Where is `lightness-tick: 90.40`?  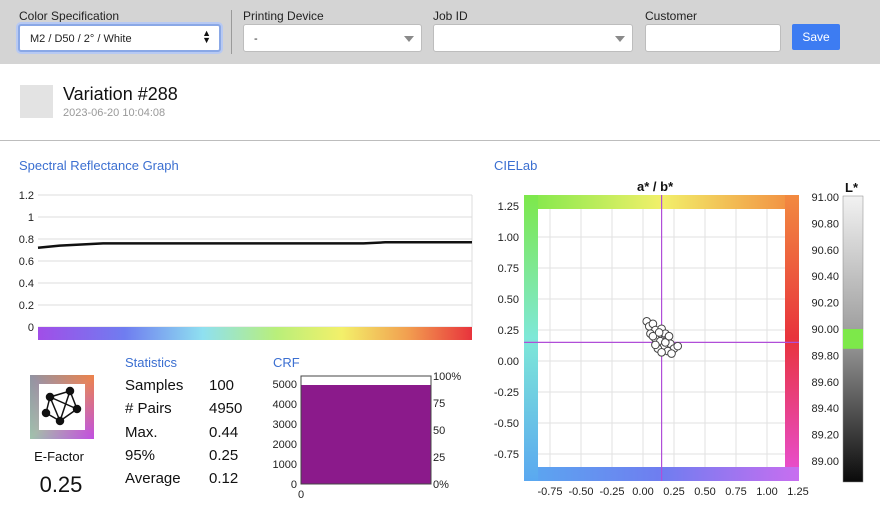
lightness-tick: 90.40 is located at coordinates (825, 277).